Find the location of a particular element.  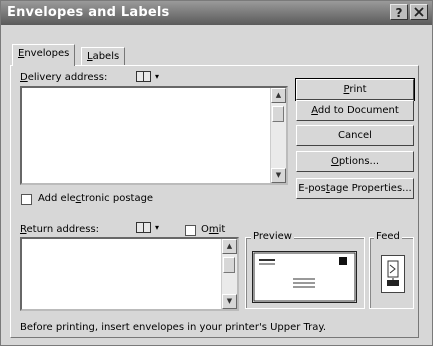

feed-method-icon is located at coordinates (393, 273).